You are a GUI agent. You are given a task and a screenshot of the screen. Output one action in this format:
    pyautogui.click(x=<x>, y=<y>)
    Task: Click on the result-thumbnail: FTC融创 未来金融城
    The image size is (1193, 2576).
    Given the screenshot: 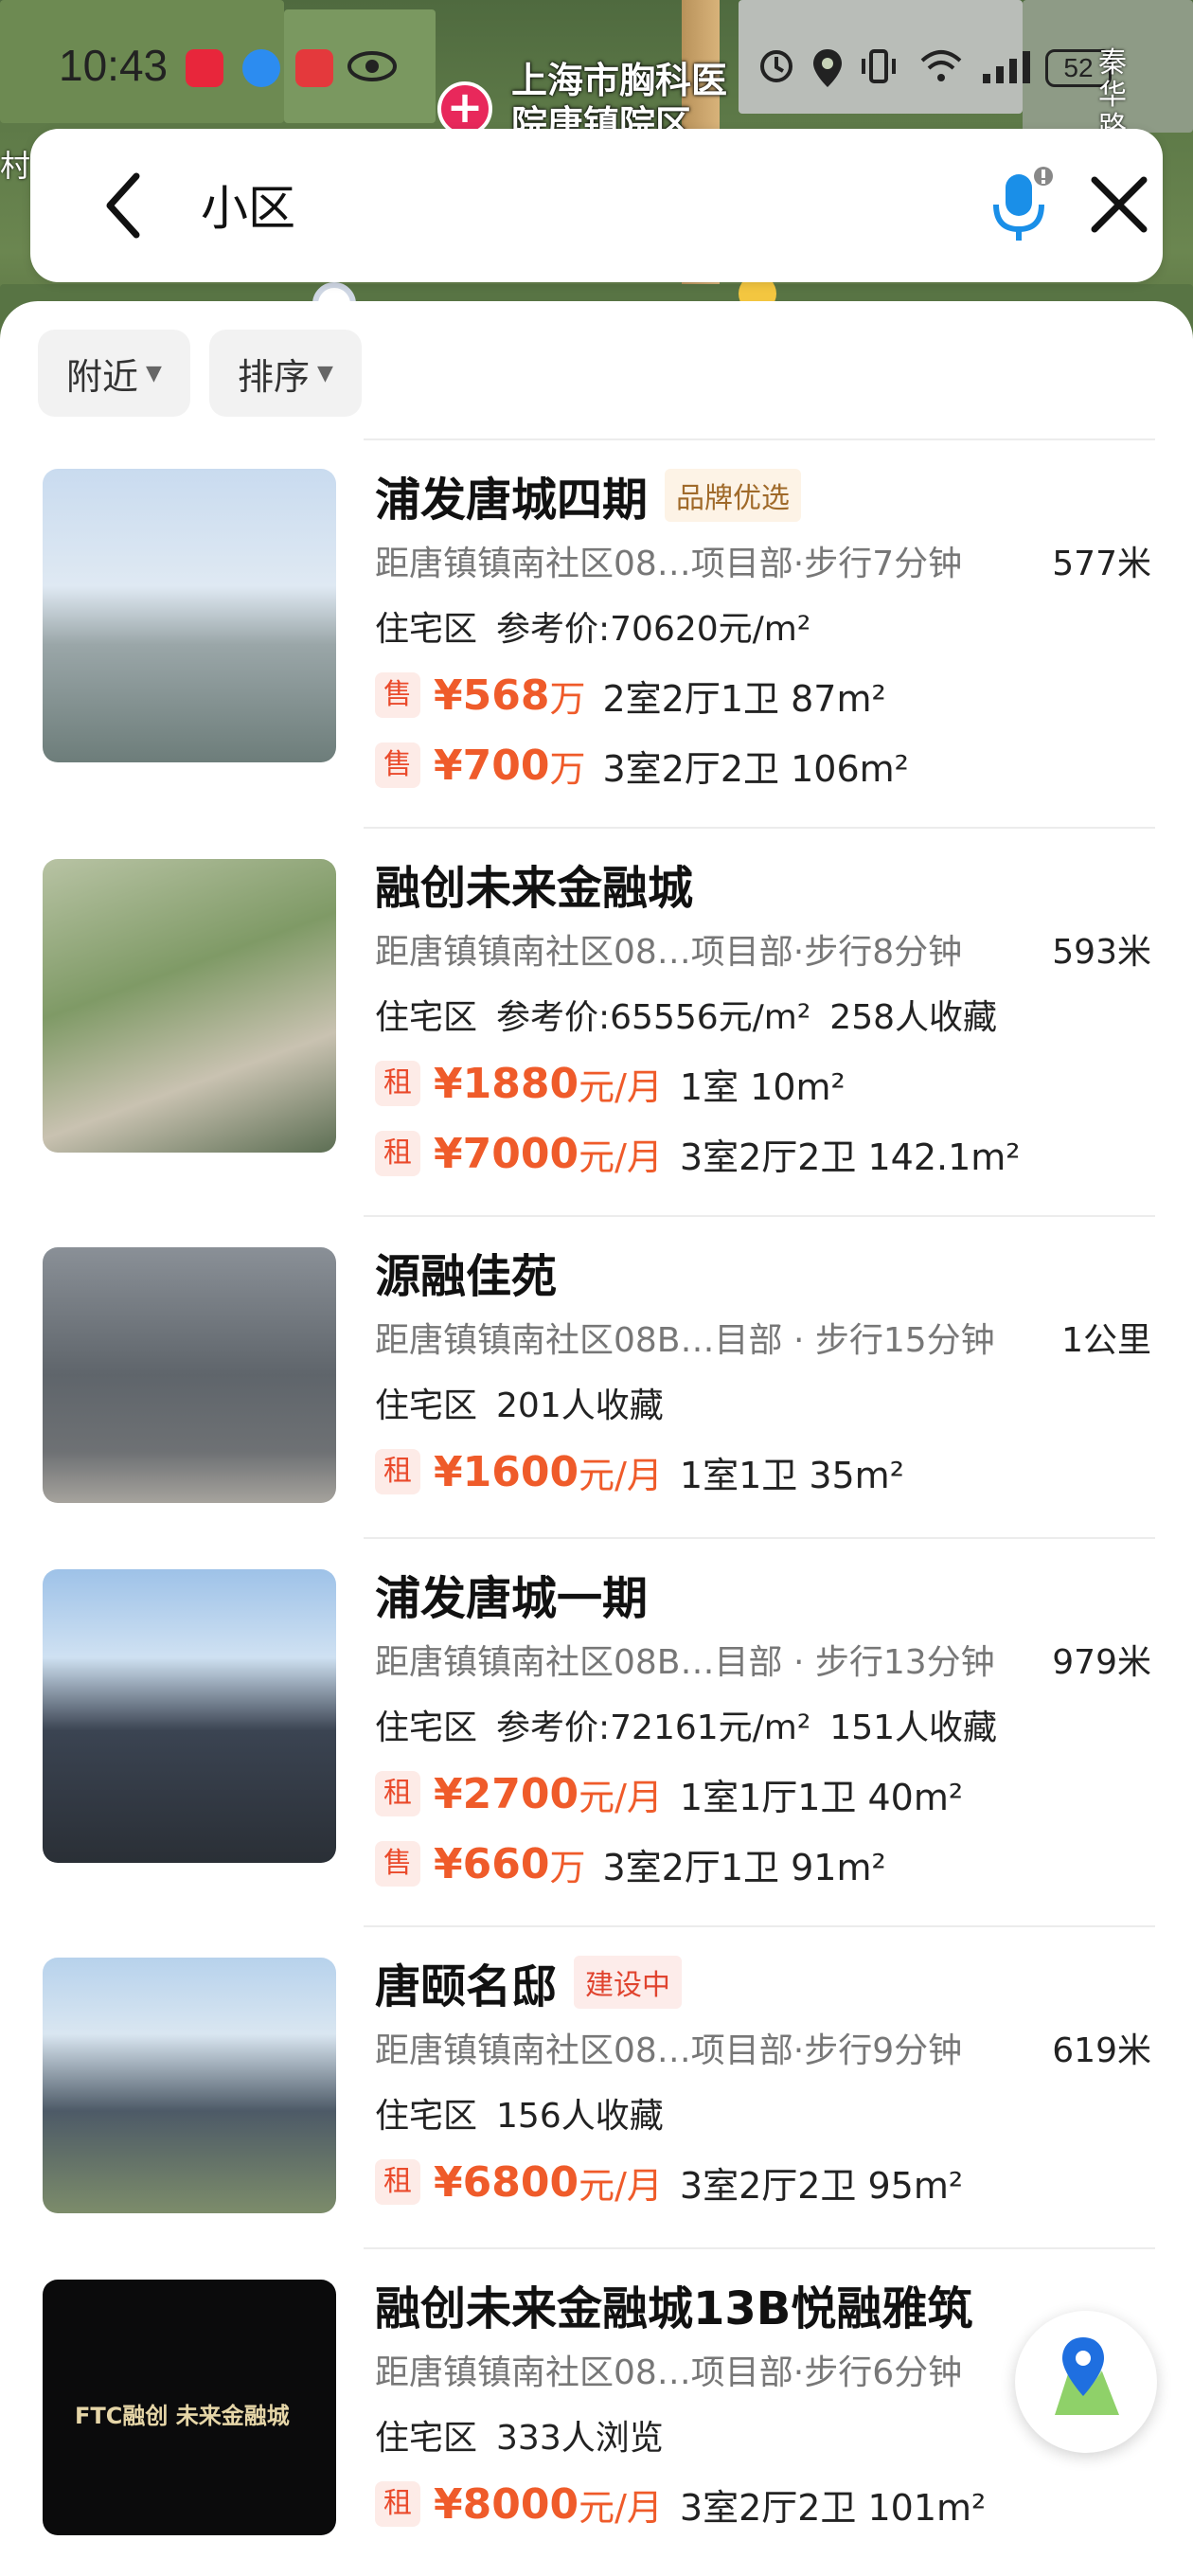 What is the action you would take?
    pyautogui.click(x=189, y=2407)
    